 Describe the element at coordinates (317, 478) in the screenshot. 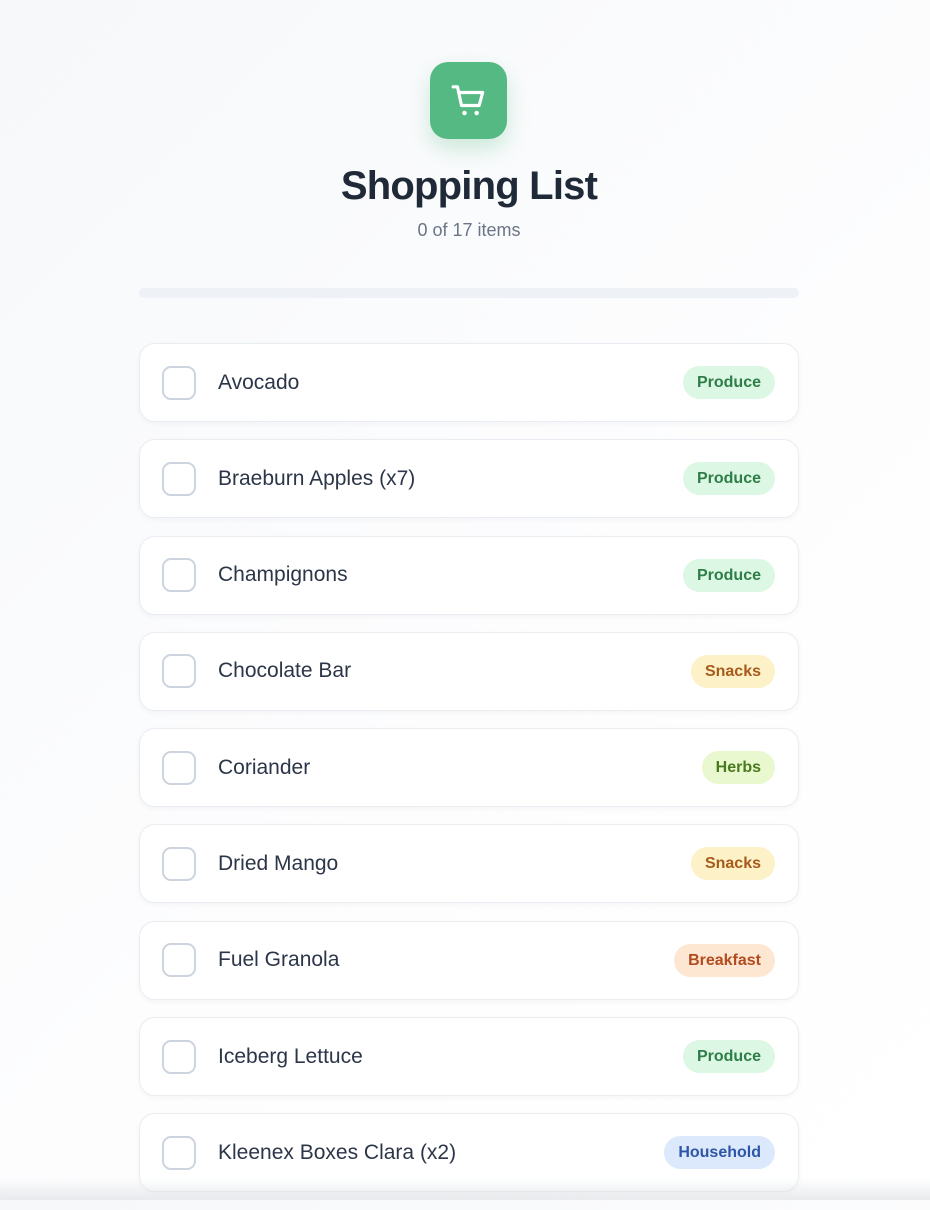

I see `item-name: Braeburn Apples (x7)` at that location.